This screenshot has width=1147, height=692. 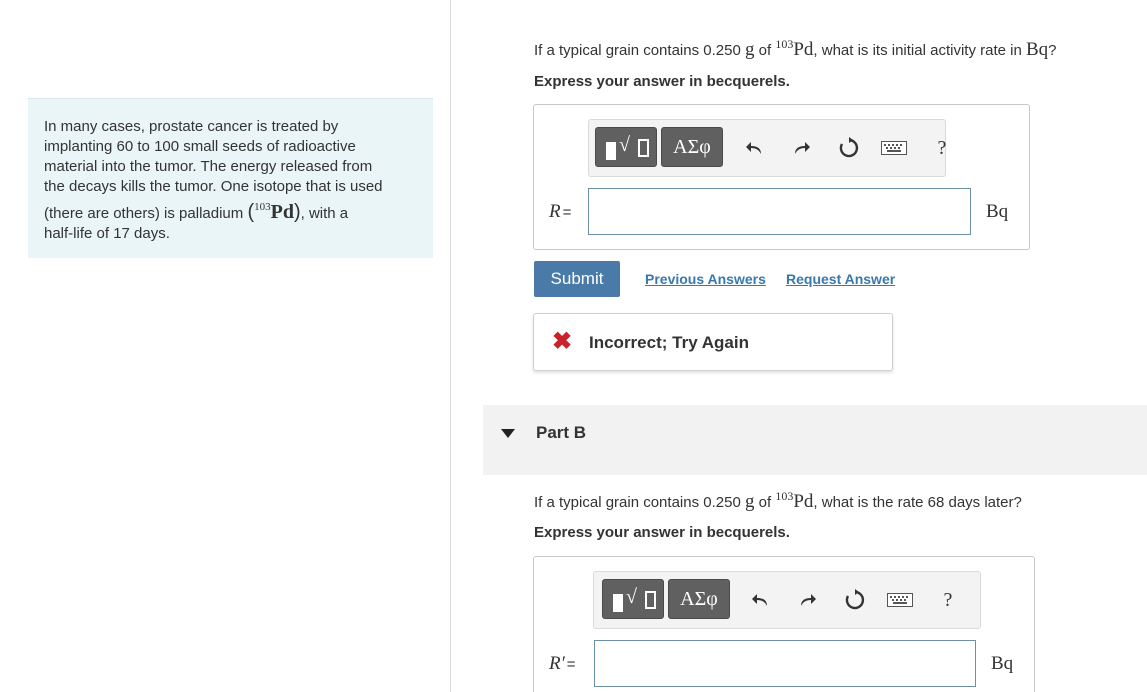 I want to click on feedback-text: Incorrect; Try Again, so click(x=669, y=342).